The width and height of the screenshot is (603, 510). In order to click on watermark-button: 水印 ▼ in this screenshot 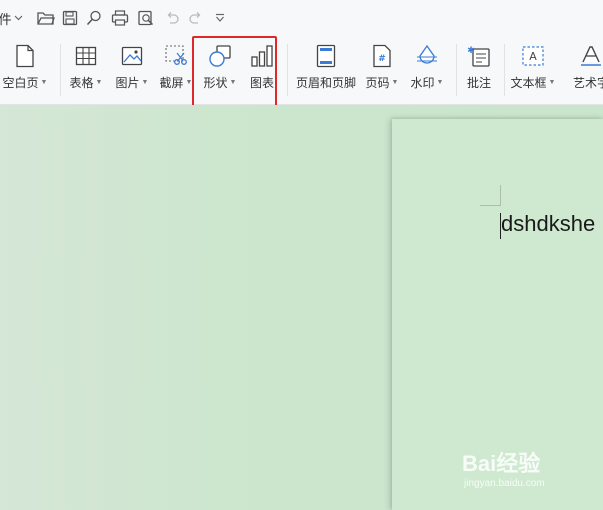, I will do `click(427, 70)`.